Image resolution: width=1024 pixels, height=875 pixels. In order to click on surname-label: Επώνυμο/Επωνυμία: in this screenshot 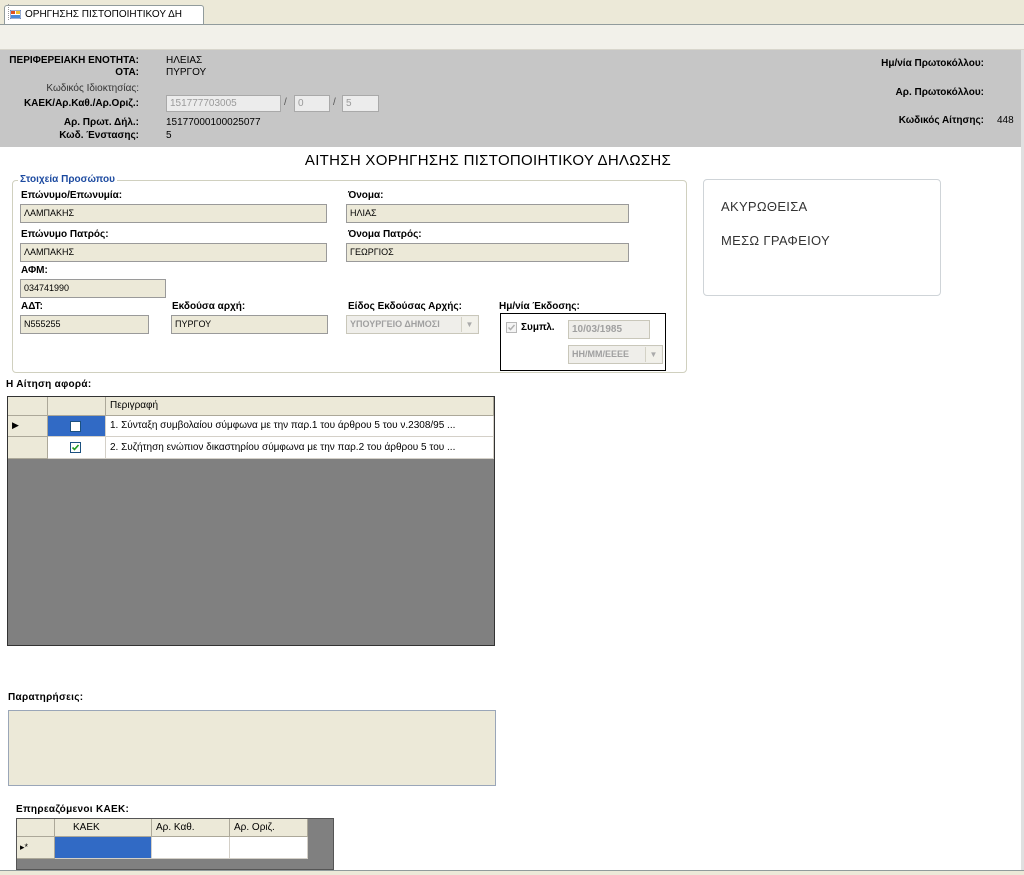, I will do `click(72, 195)`.